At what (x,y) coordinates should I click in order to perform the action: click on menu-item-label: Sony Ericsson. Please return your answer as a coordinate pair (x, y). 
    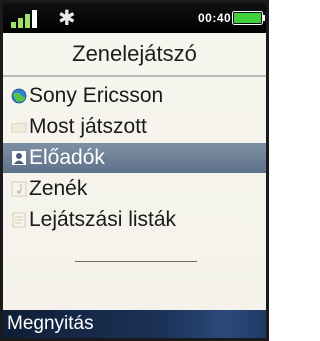
    Looking at the image, I should click on (96, 95).